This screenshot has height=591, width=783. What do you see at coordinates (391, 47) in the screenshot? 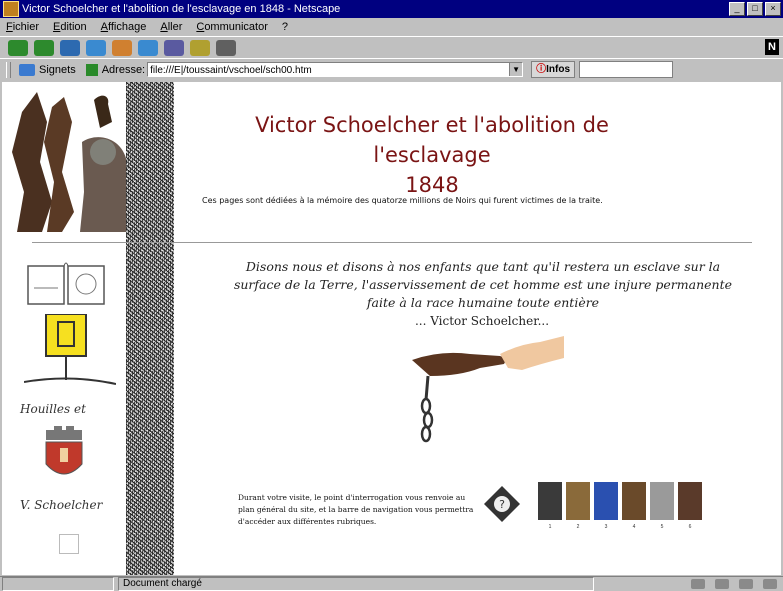
I see `navigation-toolbar` at bounding box center [391, 47].